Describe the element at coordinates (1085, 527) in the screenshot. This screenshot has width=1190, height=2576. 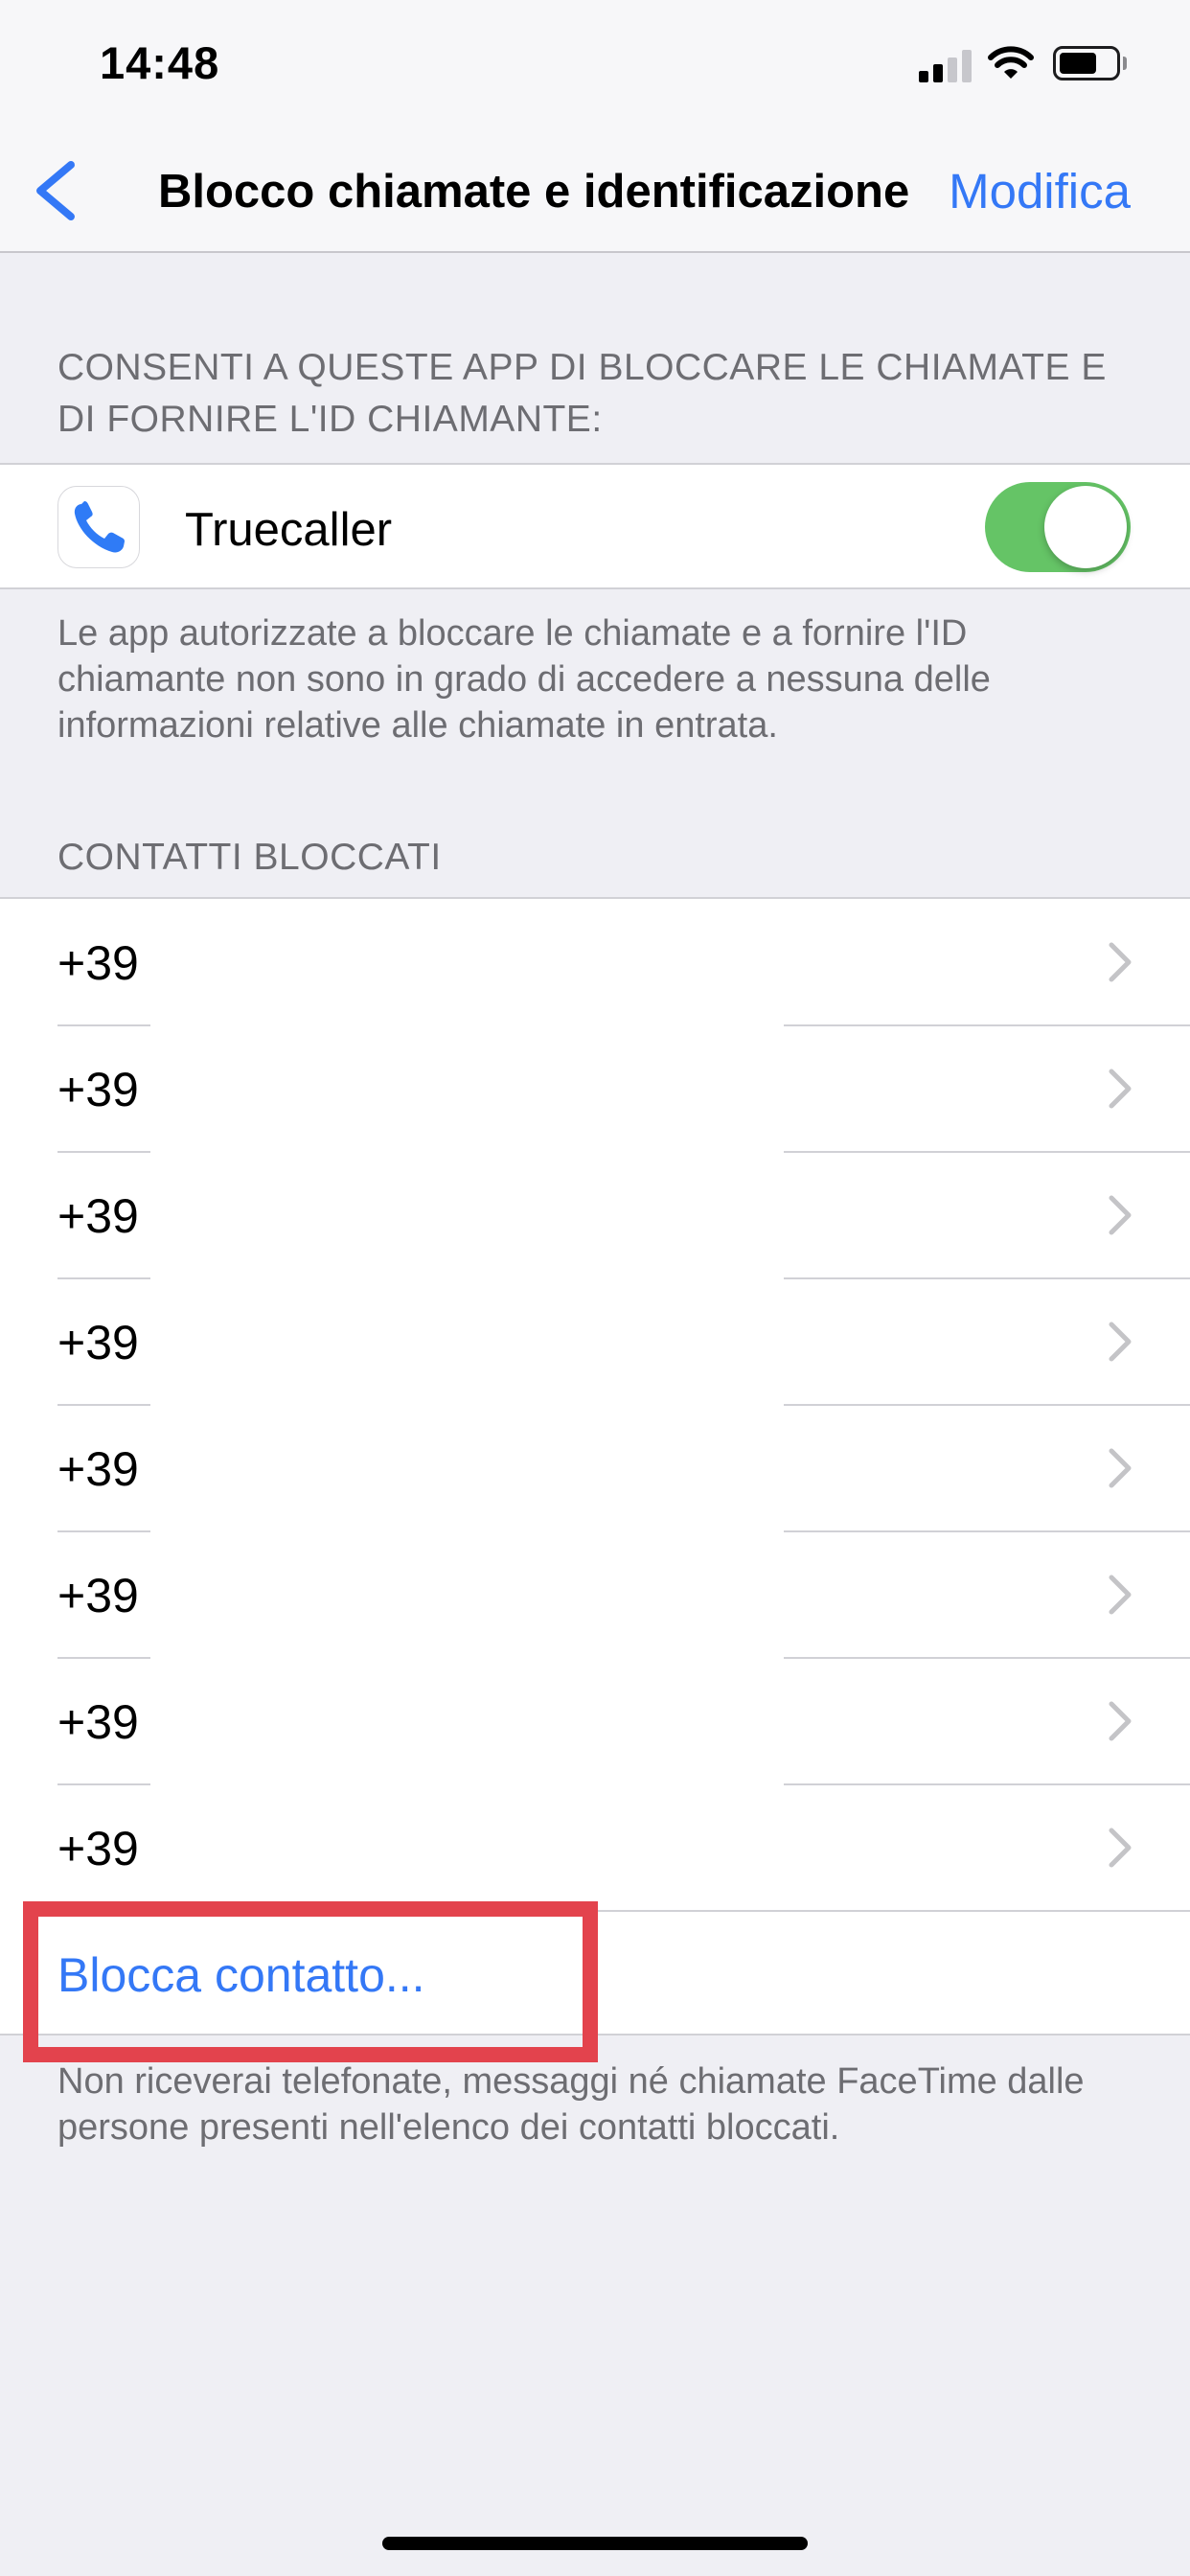
I see `toggle-knob` at that location.